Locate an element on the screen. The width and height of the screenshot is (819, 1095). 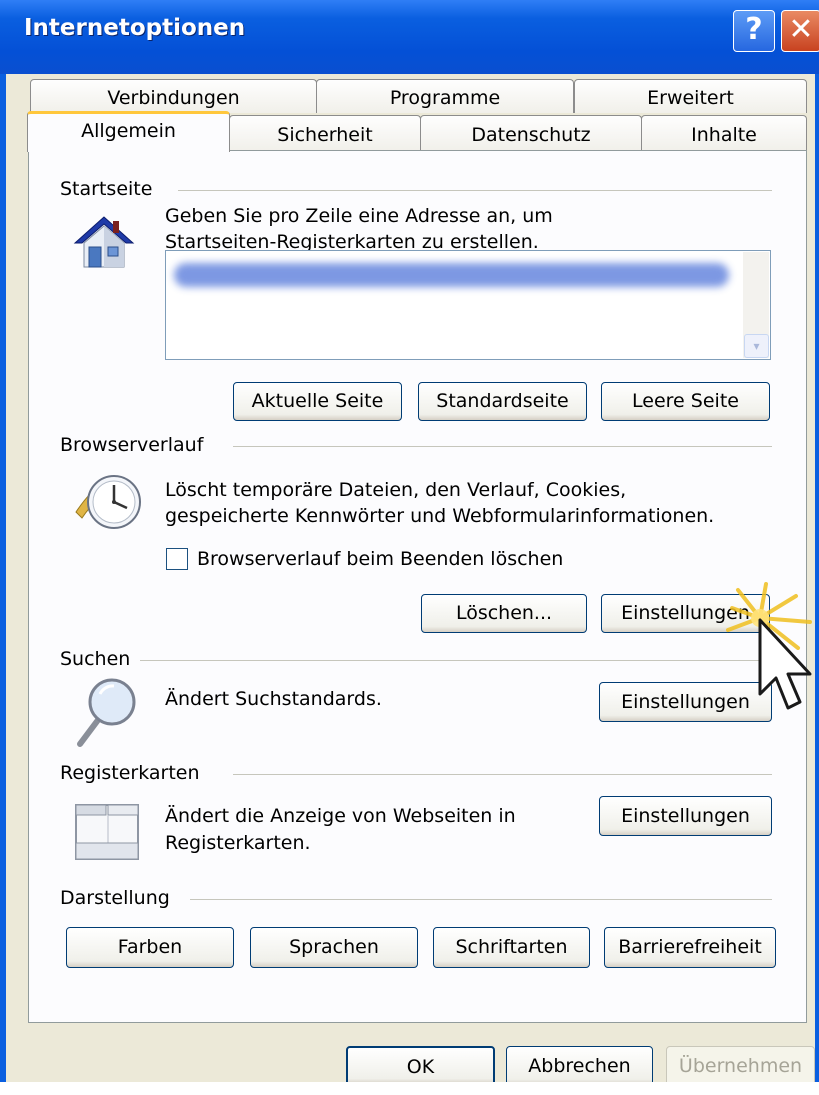
fonts-button: Schriftarten is located at coordinates (511, 947).